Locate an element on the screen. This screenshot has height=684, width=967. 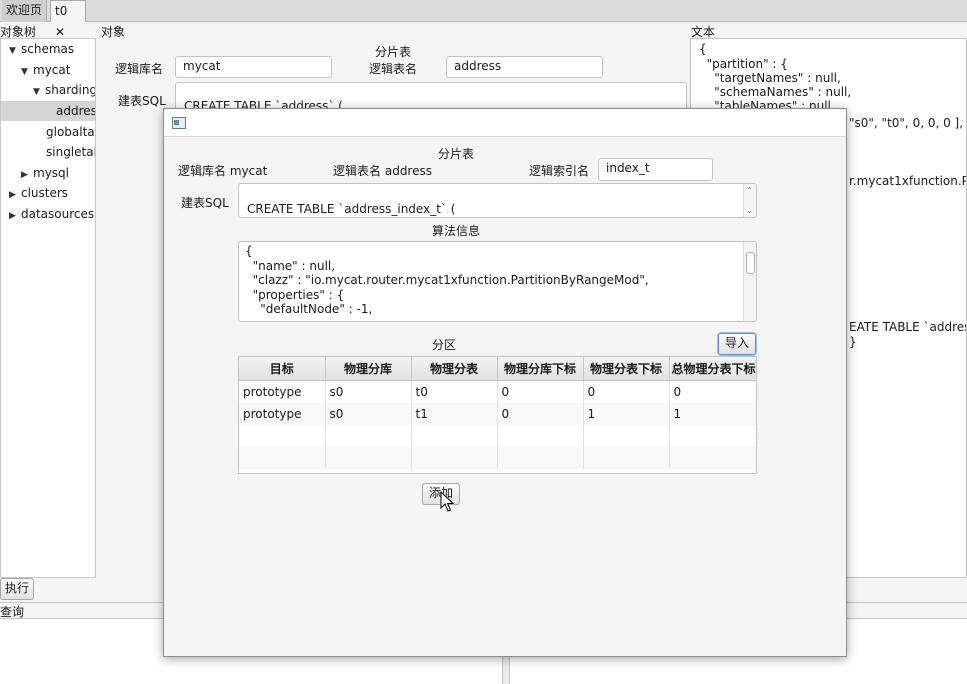
tree-node-clusters: ▶ clusters is located at coordinates (38, 193).